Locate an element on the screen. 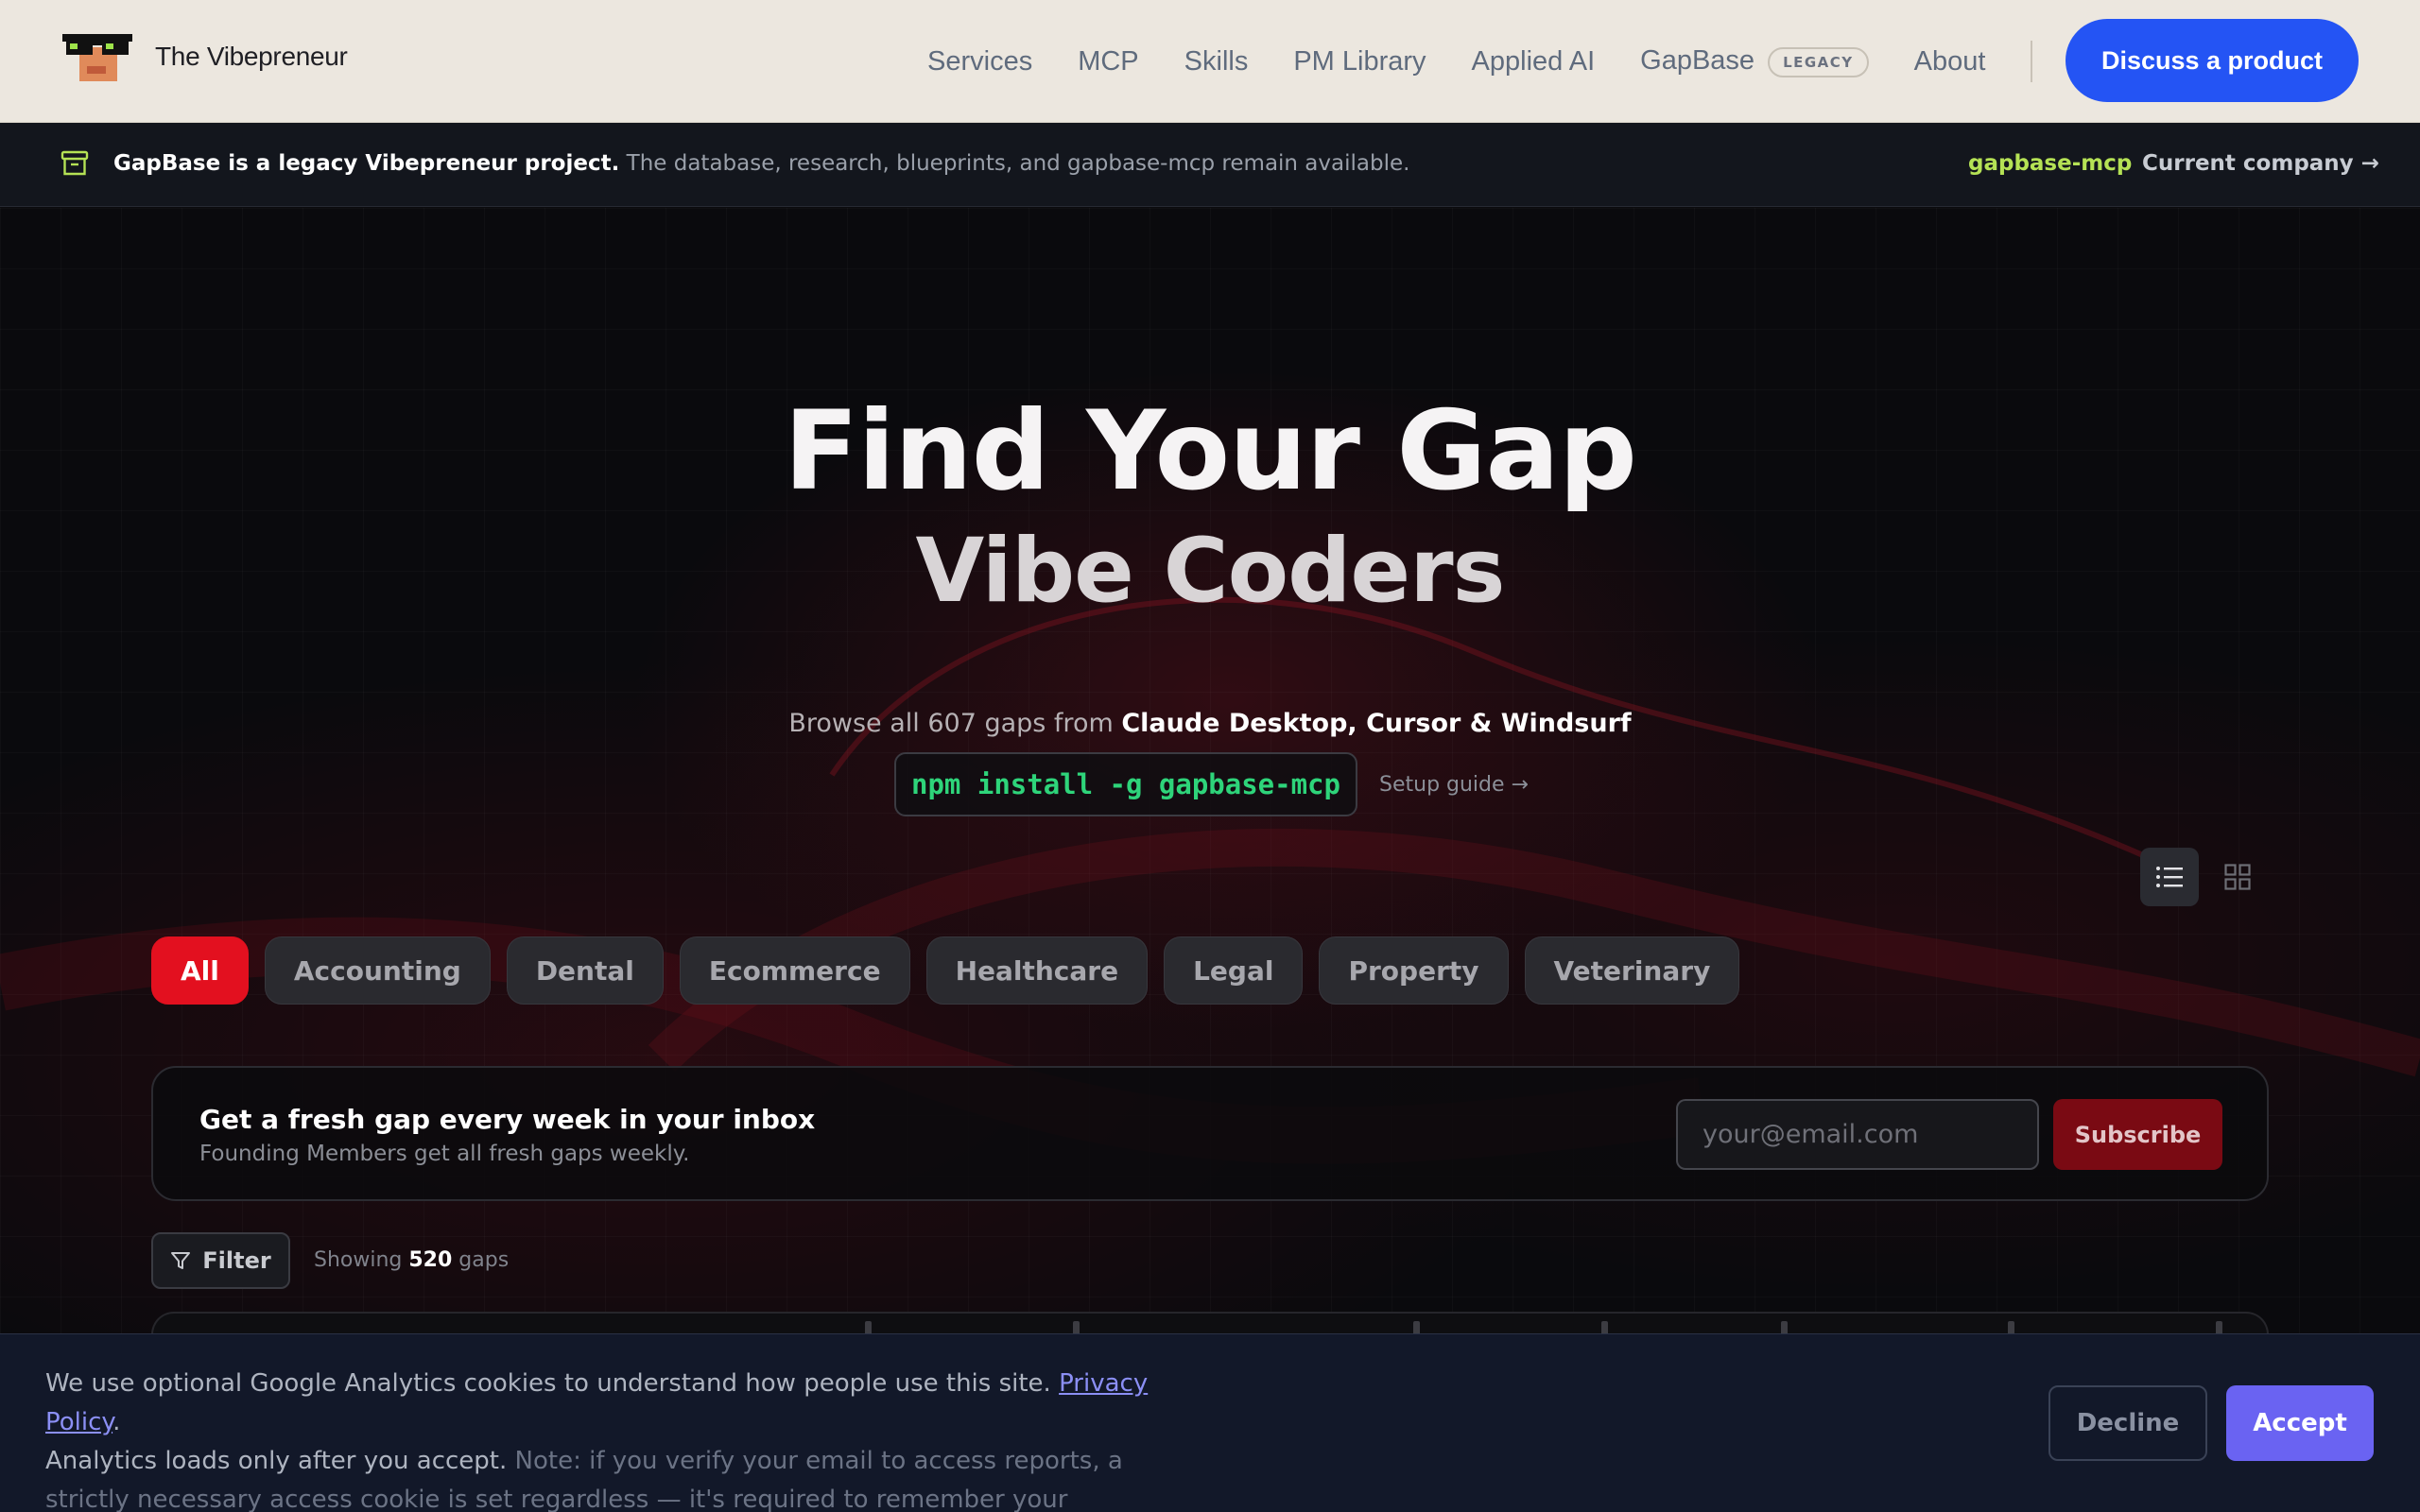 Image resolution: width=2420 pixels, height=1512 pixels. nav-skills: Skills is located at coordinates (1217, 61).